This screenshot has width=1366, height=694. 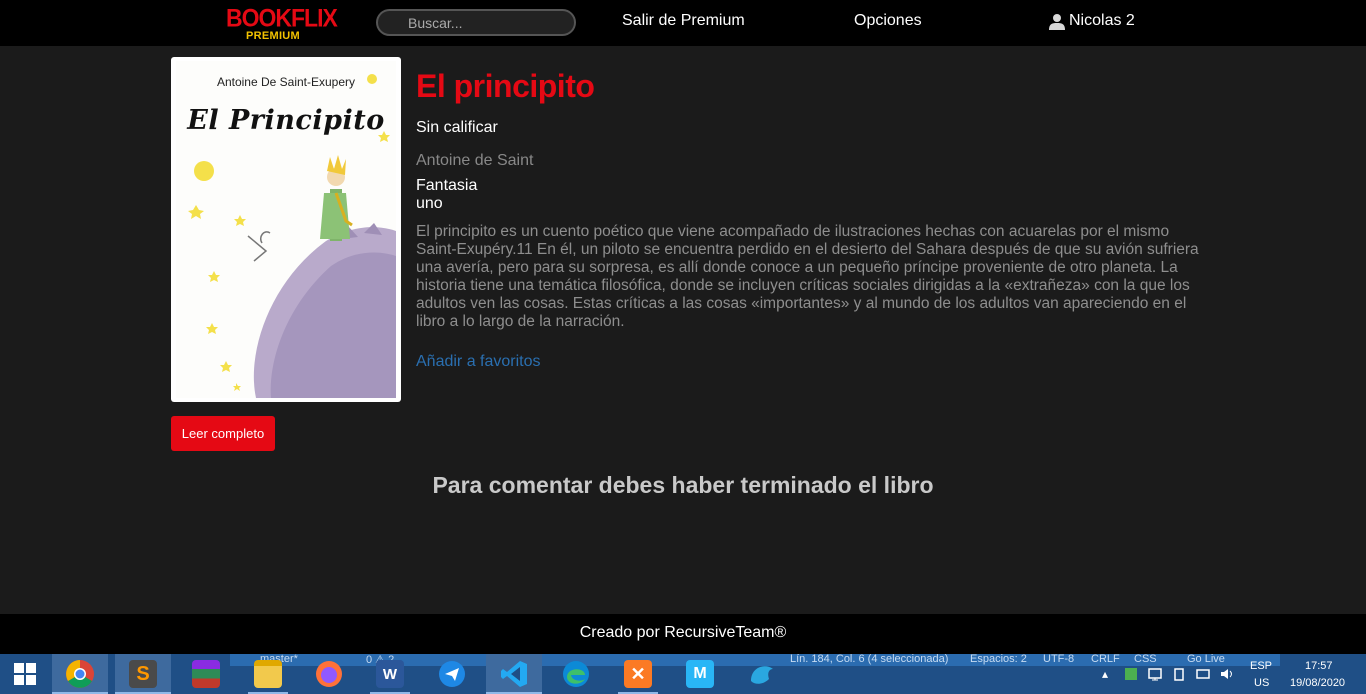 What do you see at coordinates (223, 433) in the screenshot?
I see `read-full-button: Leer completo` at bounding box center [223, 433].